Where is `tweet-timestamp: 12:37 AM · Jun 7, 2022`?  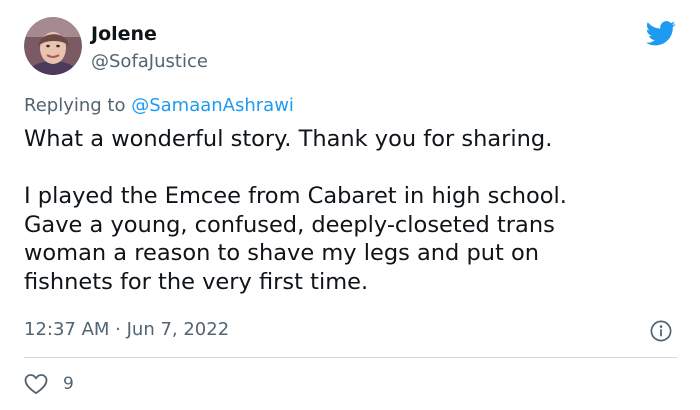 tweet-timestamp: 12:37 AM · Jun 7, 2022 is located at coordinates (126, 330).